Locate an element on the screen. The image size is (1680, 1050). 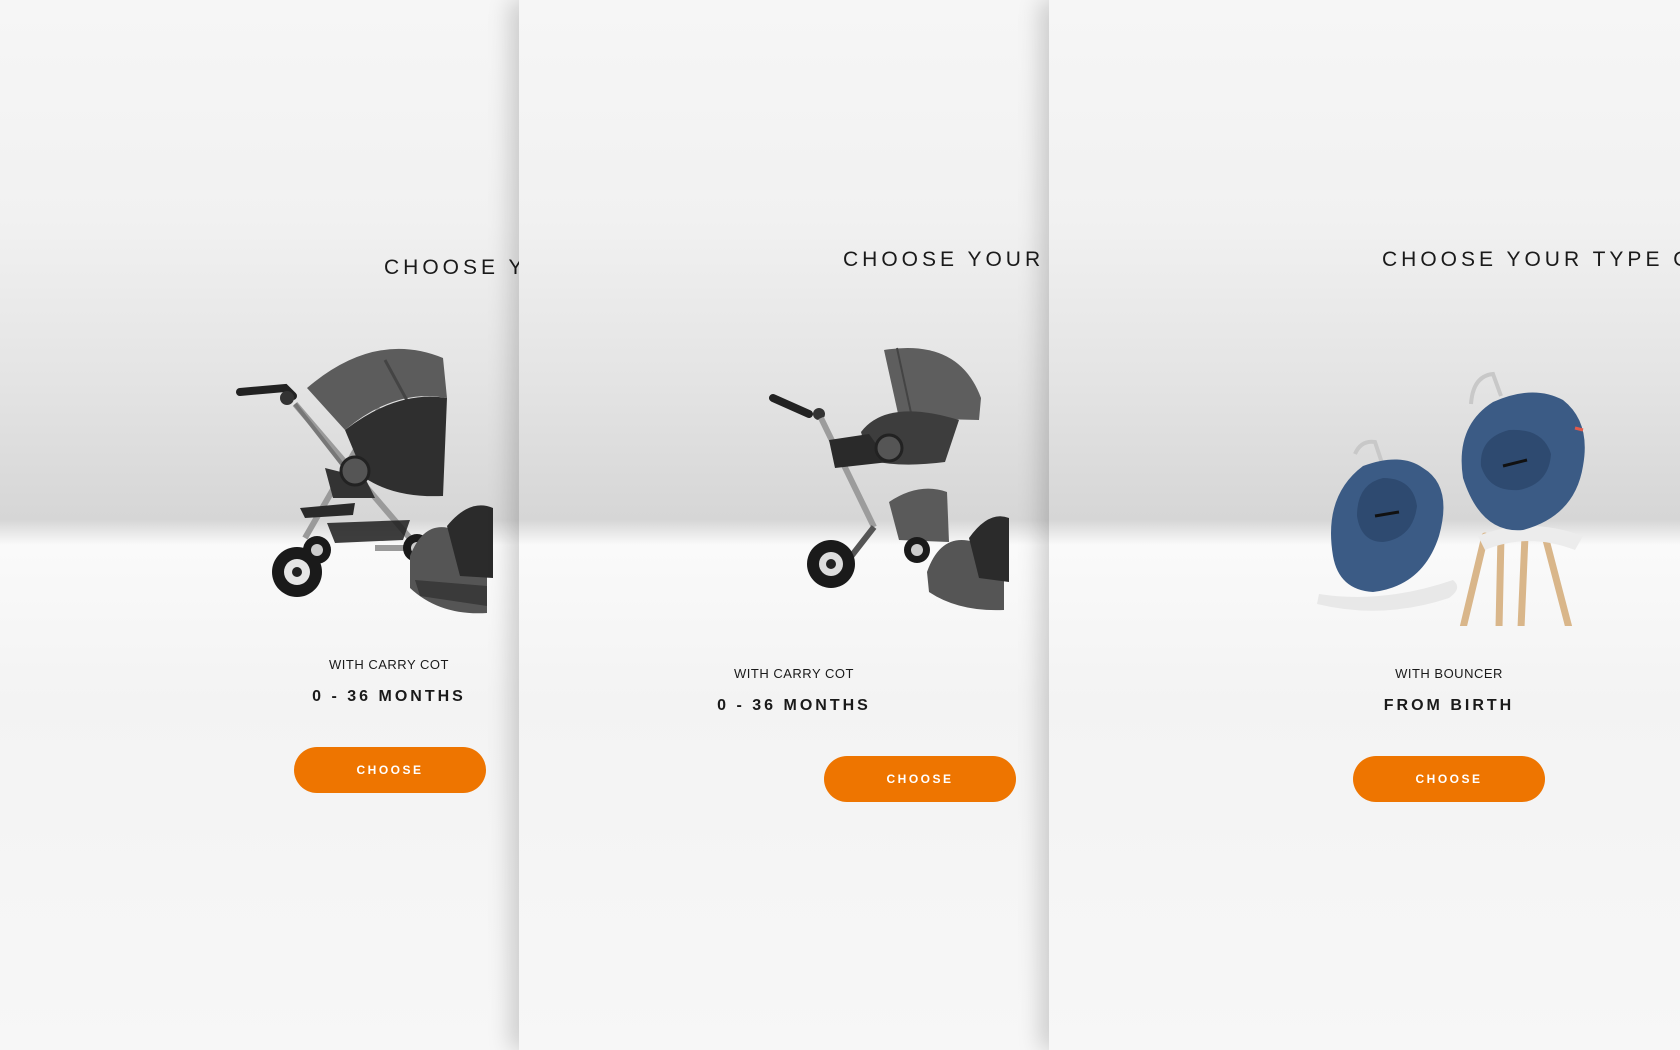
product-subtitle: WITH BOUNCER is located at coordinates (1449, 673).